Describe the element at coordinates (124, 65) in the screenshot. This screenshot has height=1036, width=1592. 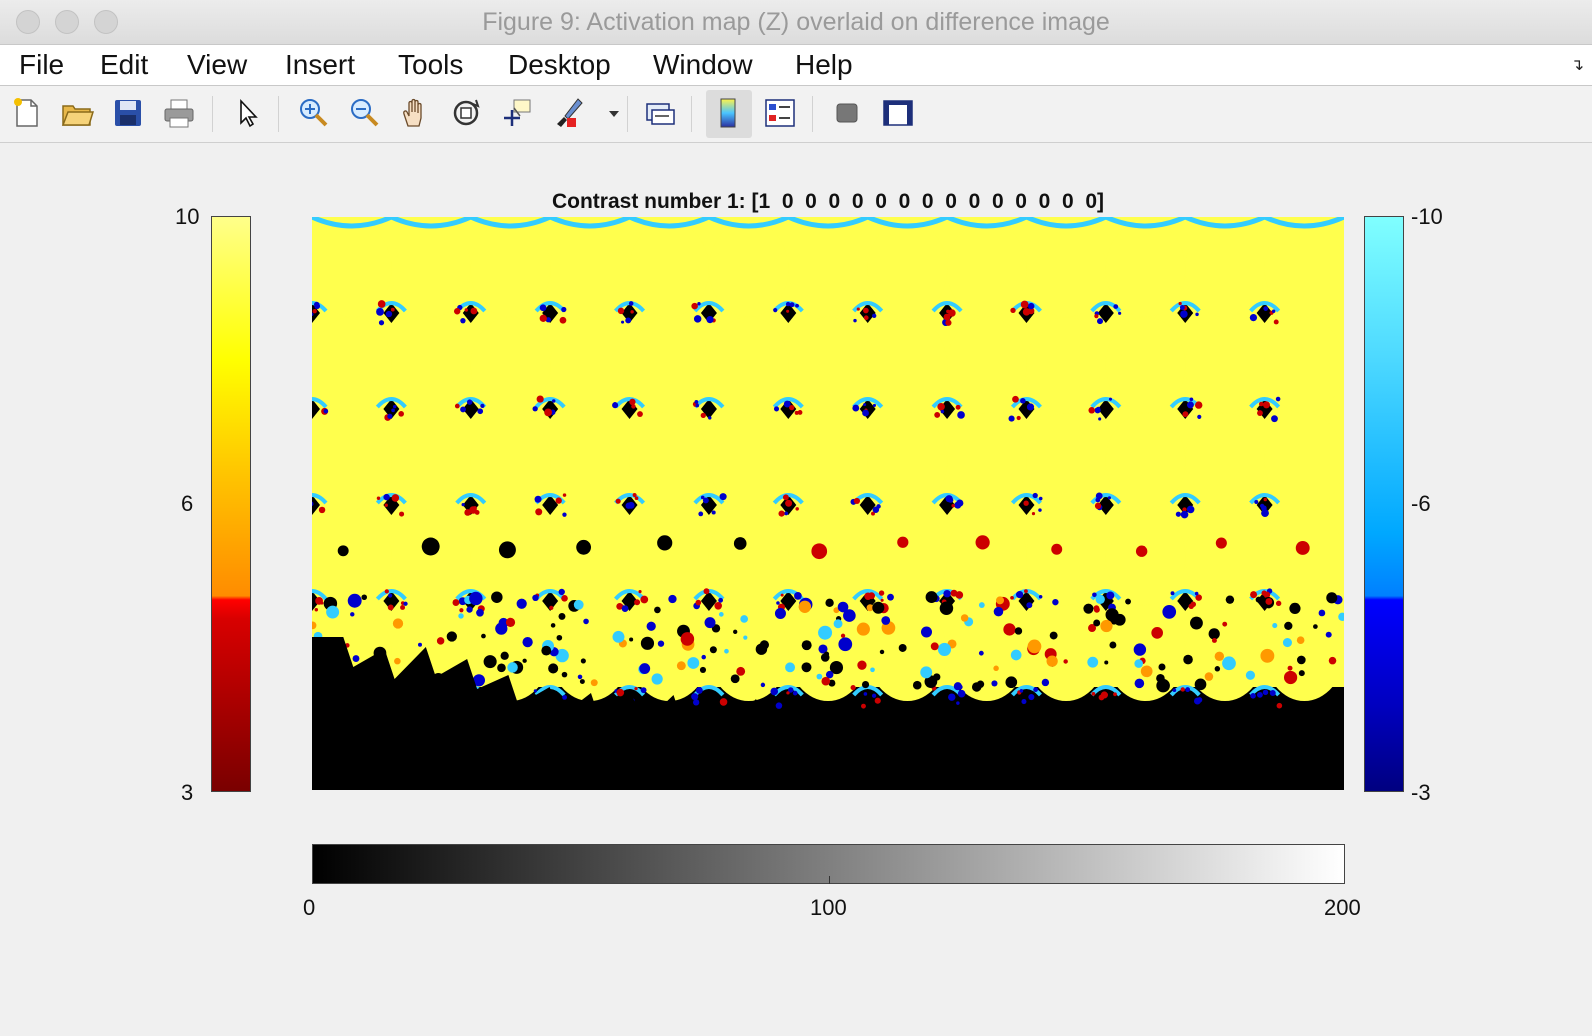
I see `menu-edit: Edit` at that location.